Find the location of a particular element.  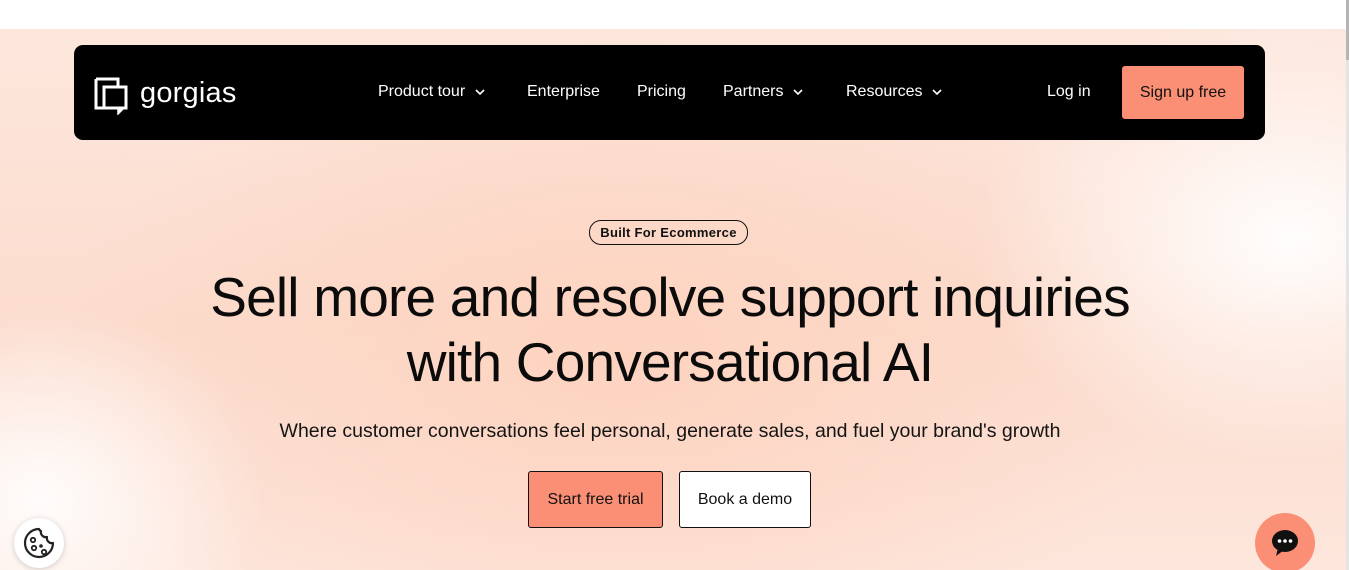

signup-button: Sign up free is located at coordinates (1183, 92).